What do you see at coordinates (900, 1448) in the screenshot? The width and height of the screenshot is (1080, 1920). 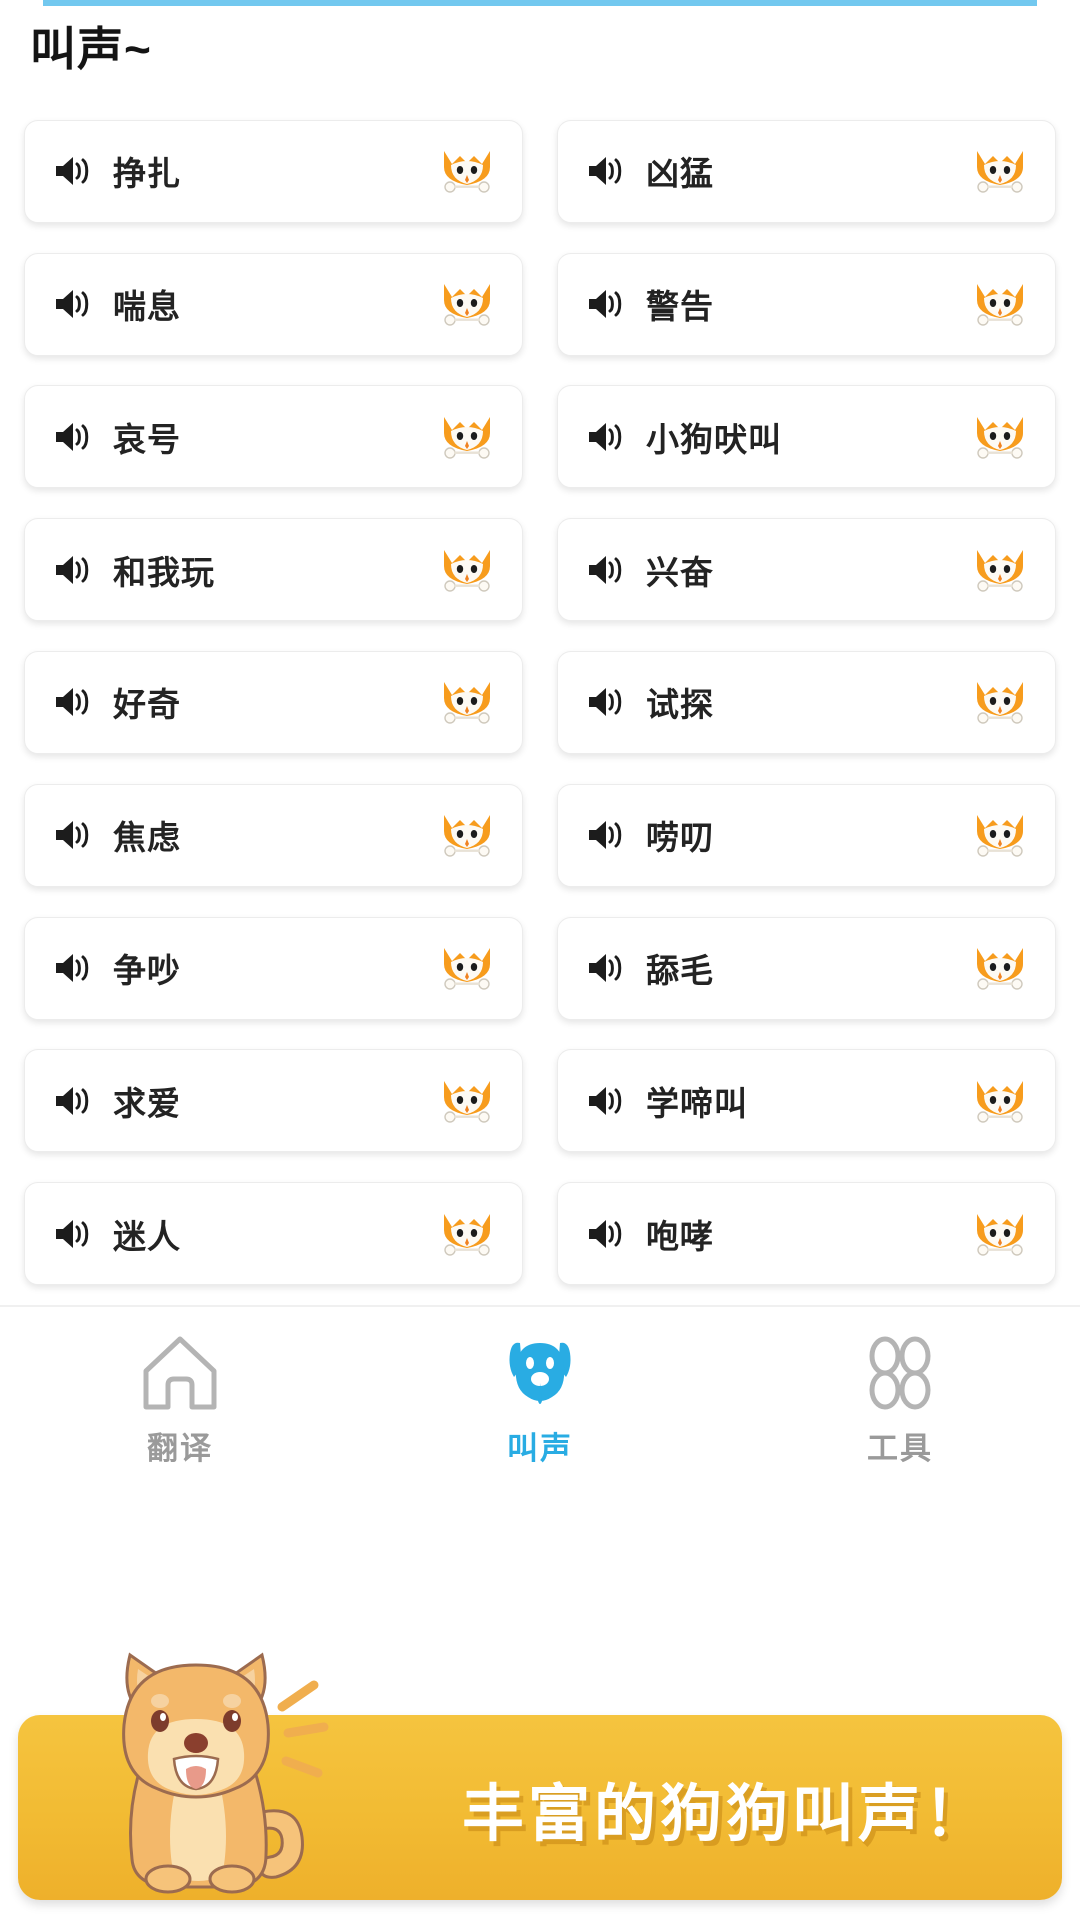 I see `tab-label: 工具` at bounding box center [900, 1448].